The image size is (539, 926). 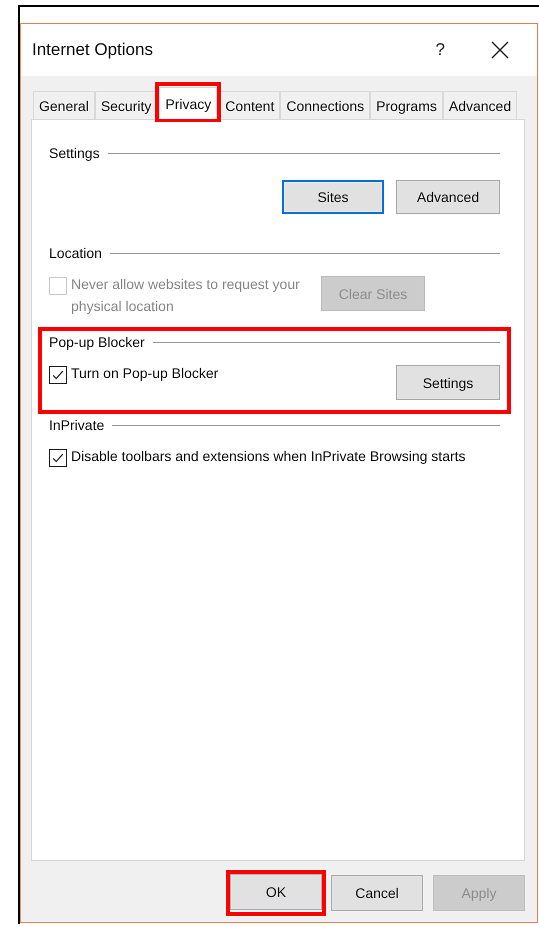 What do you see at coordinates (126, 105) in the screenshot?
I see `tab: Security` at bounding box center [126, 105].